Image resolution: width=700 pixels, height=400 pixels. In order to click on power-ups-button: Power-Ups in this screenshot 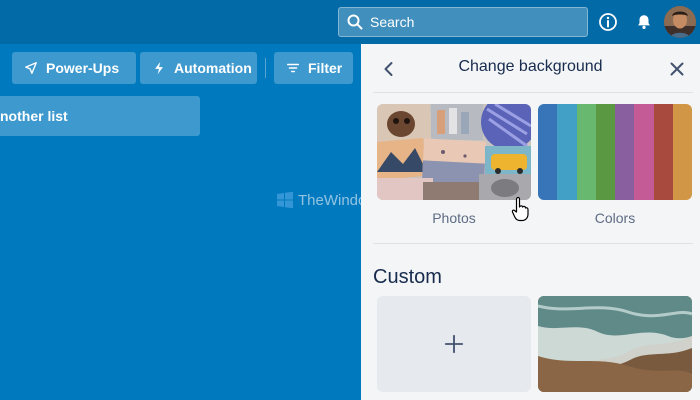, I will do `click(74, 68)`.